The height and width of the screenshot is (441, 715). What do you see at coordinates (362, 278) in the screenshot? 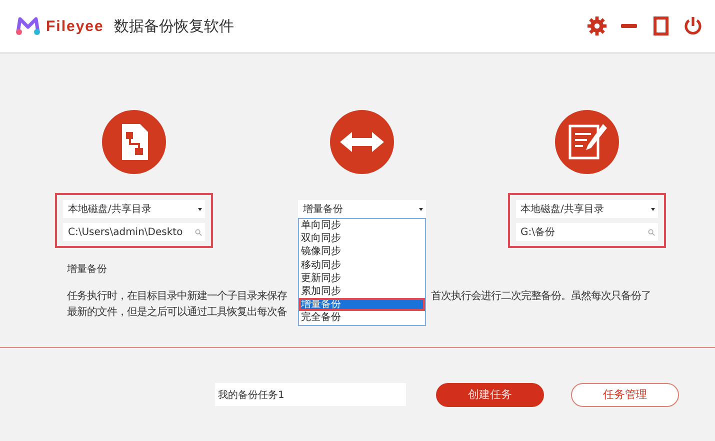
I see `mode-option: 更新同步` at bounding box center [362, 278].